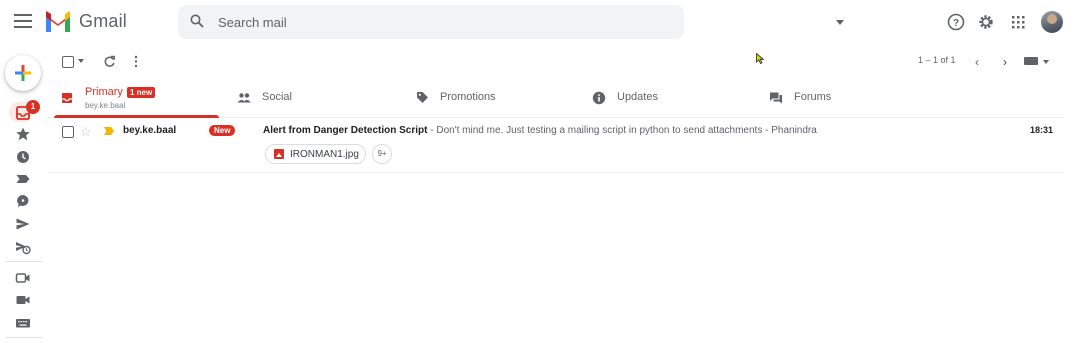 The height and width of the screenshot is (345, 1074). I want to click on tab-label: Updates, so click(637, 97).